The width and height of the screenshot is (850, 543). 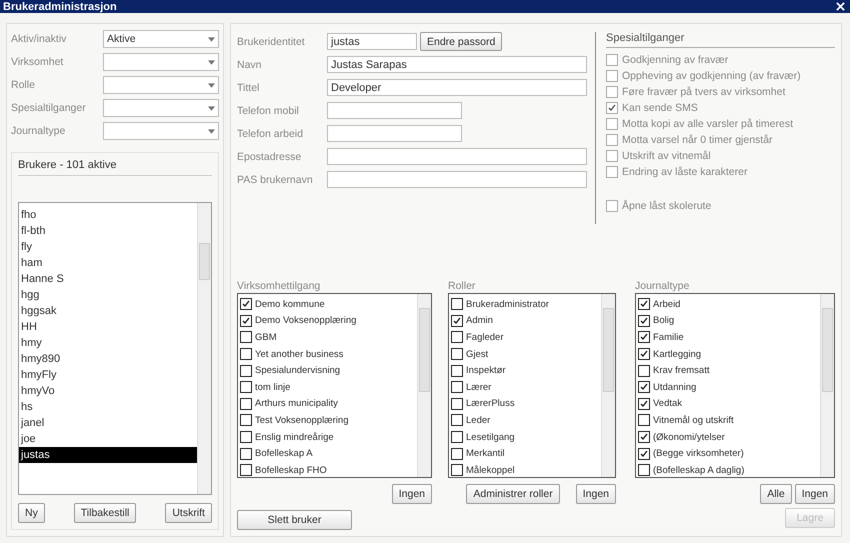 I want to click on user-item: hmyFly, so click(x=108, y=375).